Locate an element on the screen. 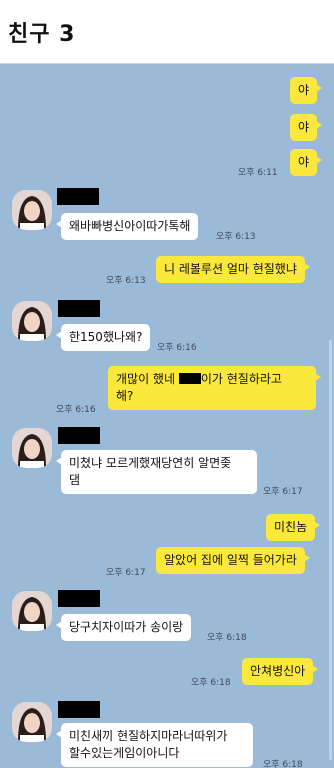 This screenshot has height=768, width=334. message-text-line1: 미친새끼 현질하지마라너따위가 is located at coordinates (148, 736).